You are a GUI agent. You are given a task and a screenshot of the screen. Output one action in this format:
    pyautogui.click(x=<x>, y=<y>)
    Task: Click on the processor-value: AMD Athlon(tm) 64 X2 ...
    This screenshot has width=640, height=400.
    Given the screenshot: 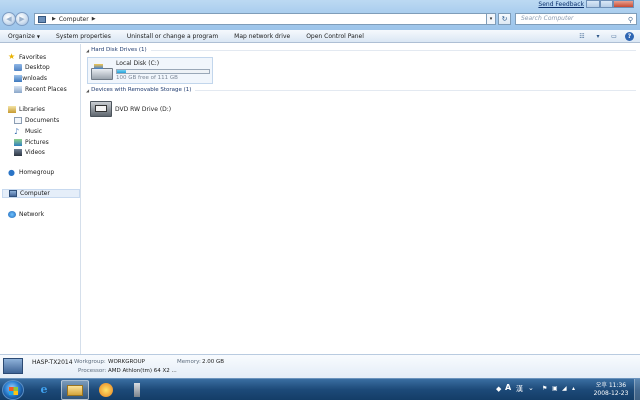 What is the action you would take?
    pyautogui.click(x=142, y=371)
    